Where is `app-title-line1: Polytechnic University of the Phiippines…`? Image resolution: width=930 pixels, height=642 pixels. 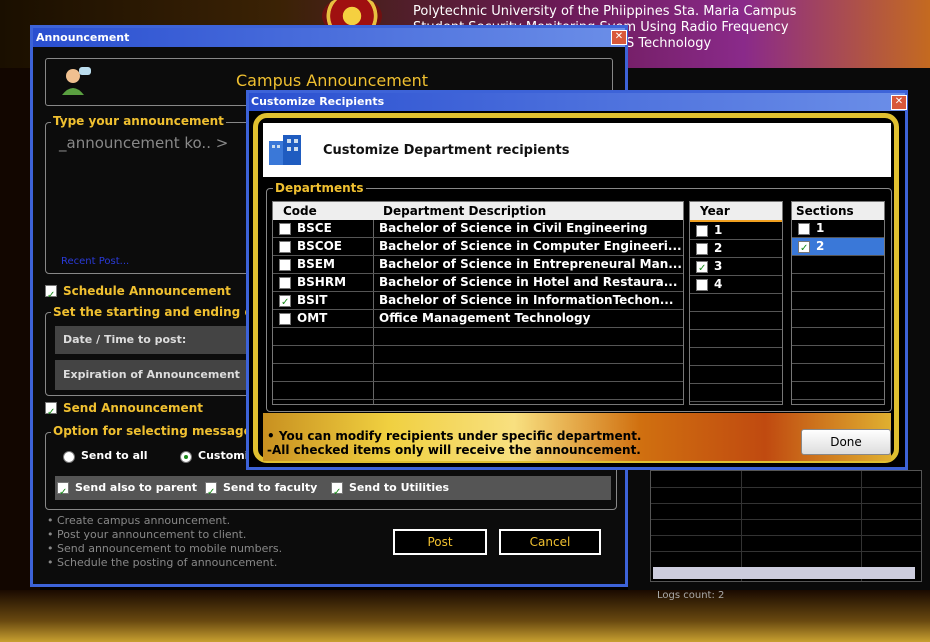
app-title-line1: Polytechnic University of the Phiippines… is located at coordinates (605, 11).